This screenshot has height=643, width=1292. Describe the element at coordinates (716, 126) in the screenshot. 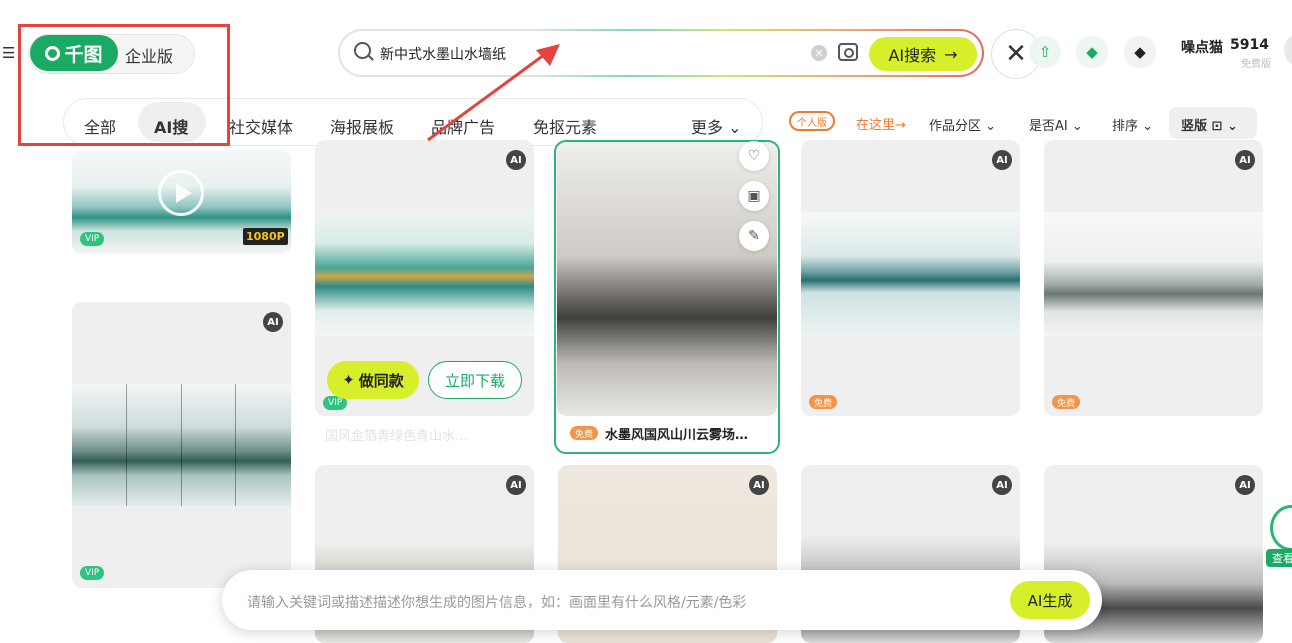

I see `category-more-dropdown: 更多 ⌄` at that location.